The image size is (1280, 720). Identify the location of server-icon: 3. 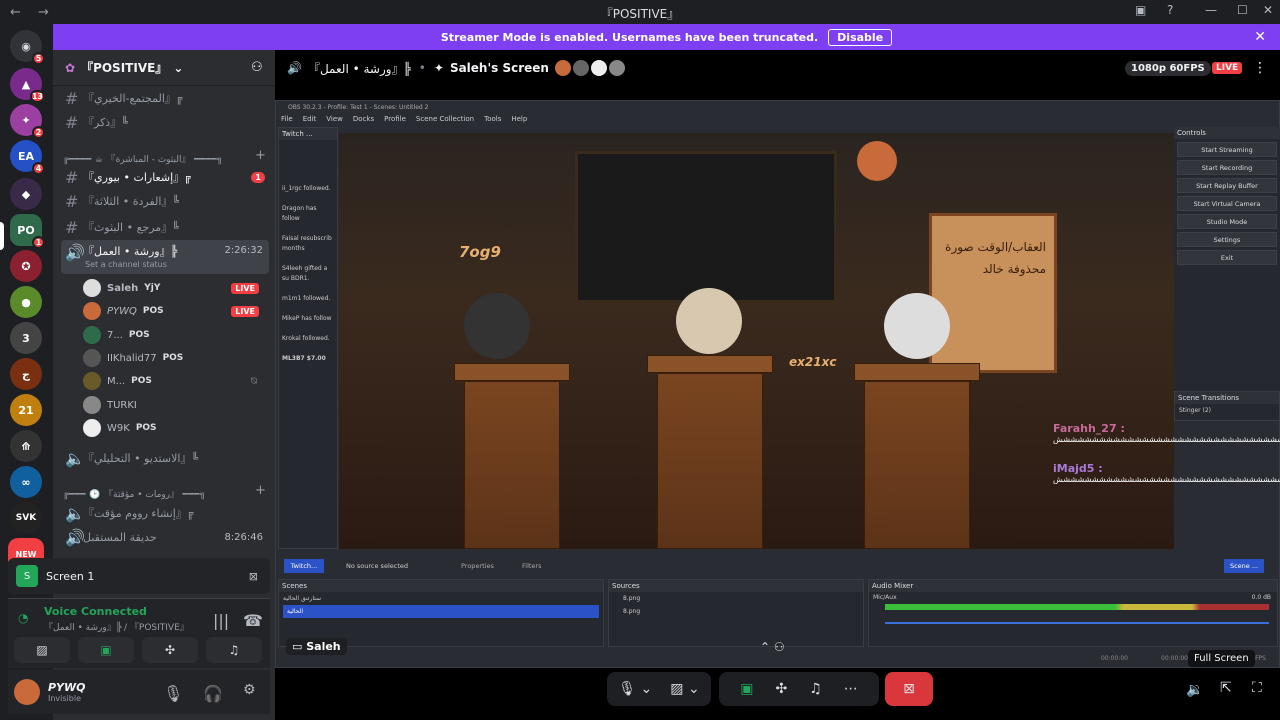
(26, 338).